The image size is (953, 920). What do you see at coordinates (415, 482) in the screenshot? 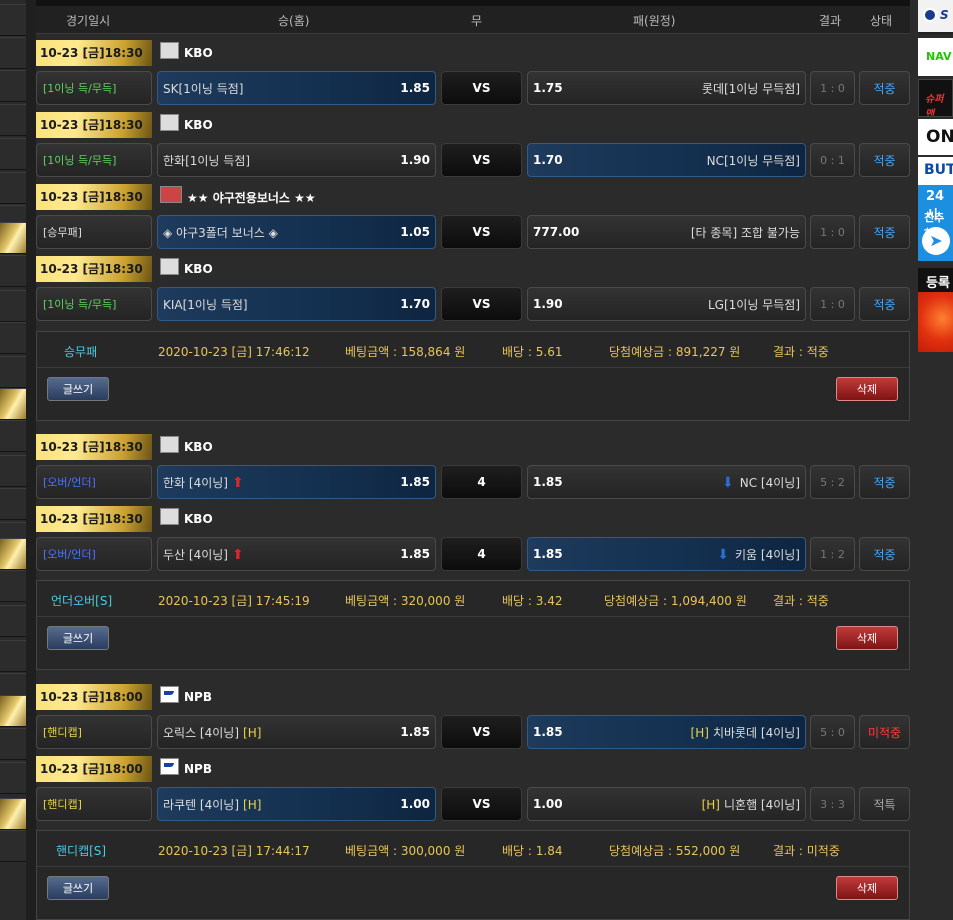
I see `home-odds: 1.85` at bounding box center [415, 482].